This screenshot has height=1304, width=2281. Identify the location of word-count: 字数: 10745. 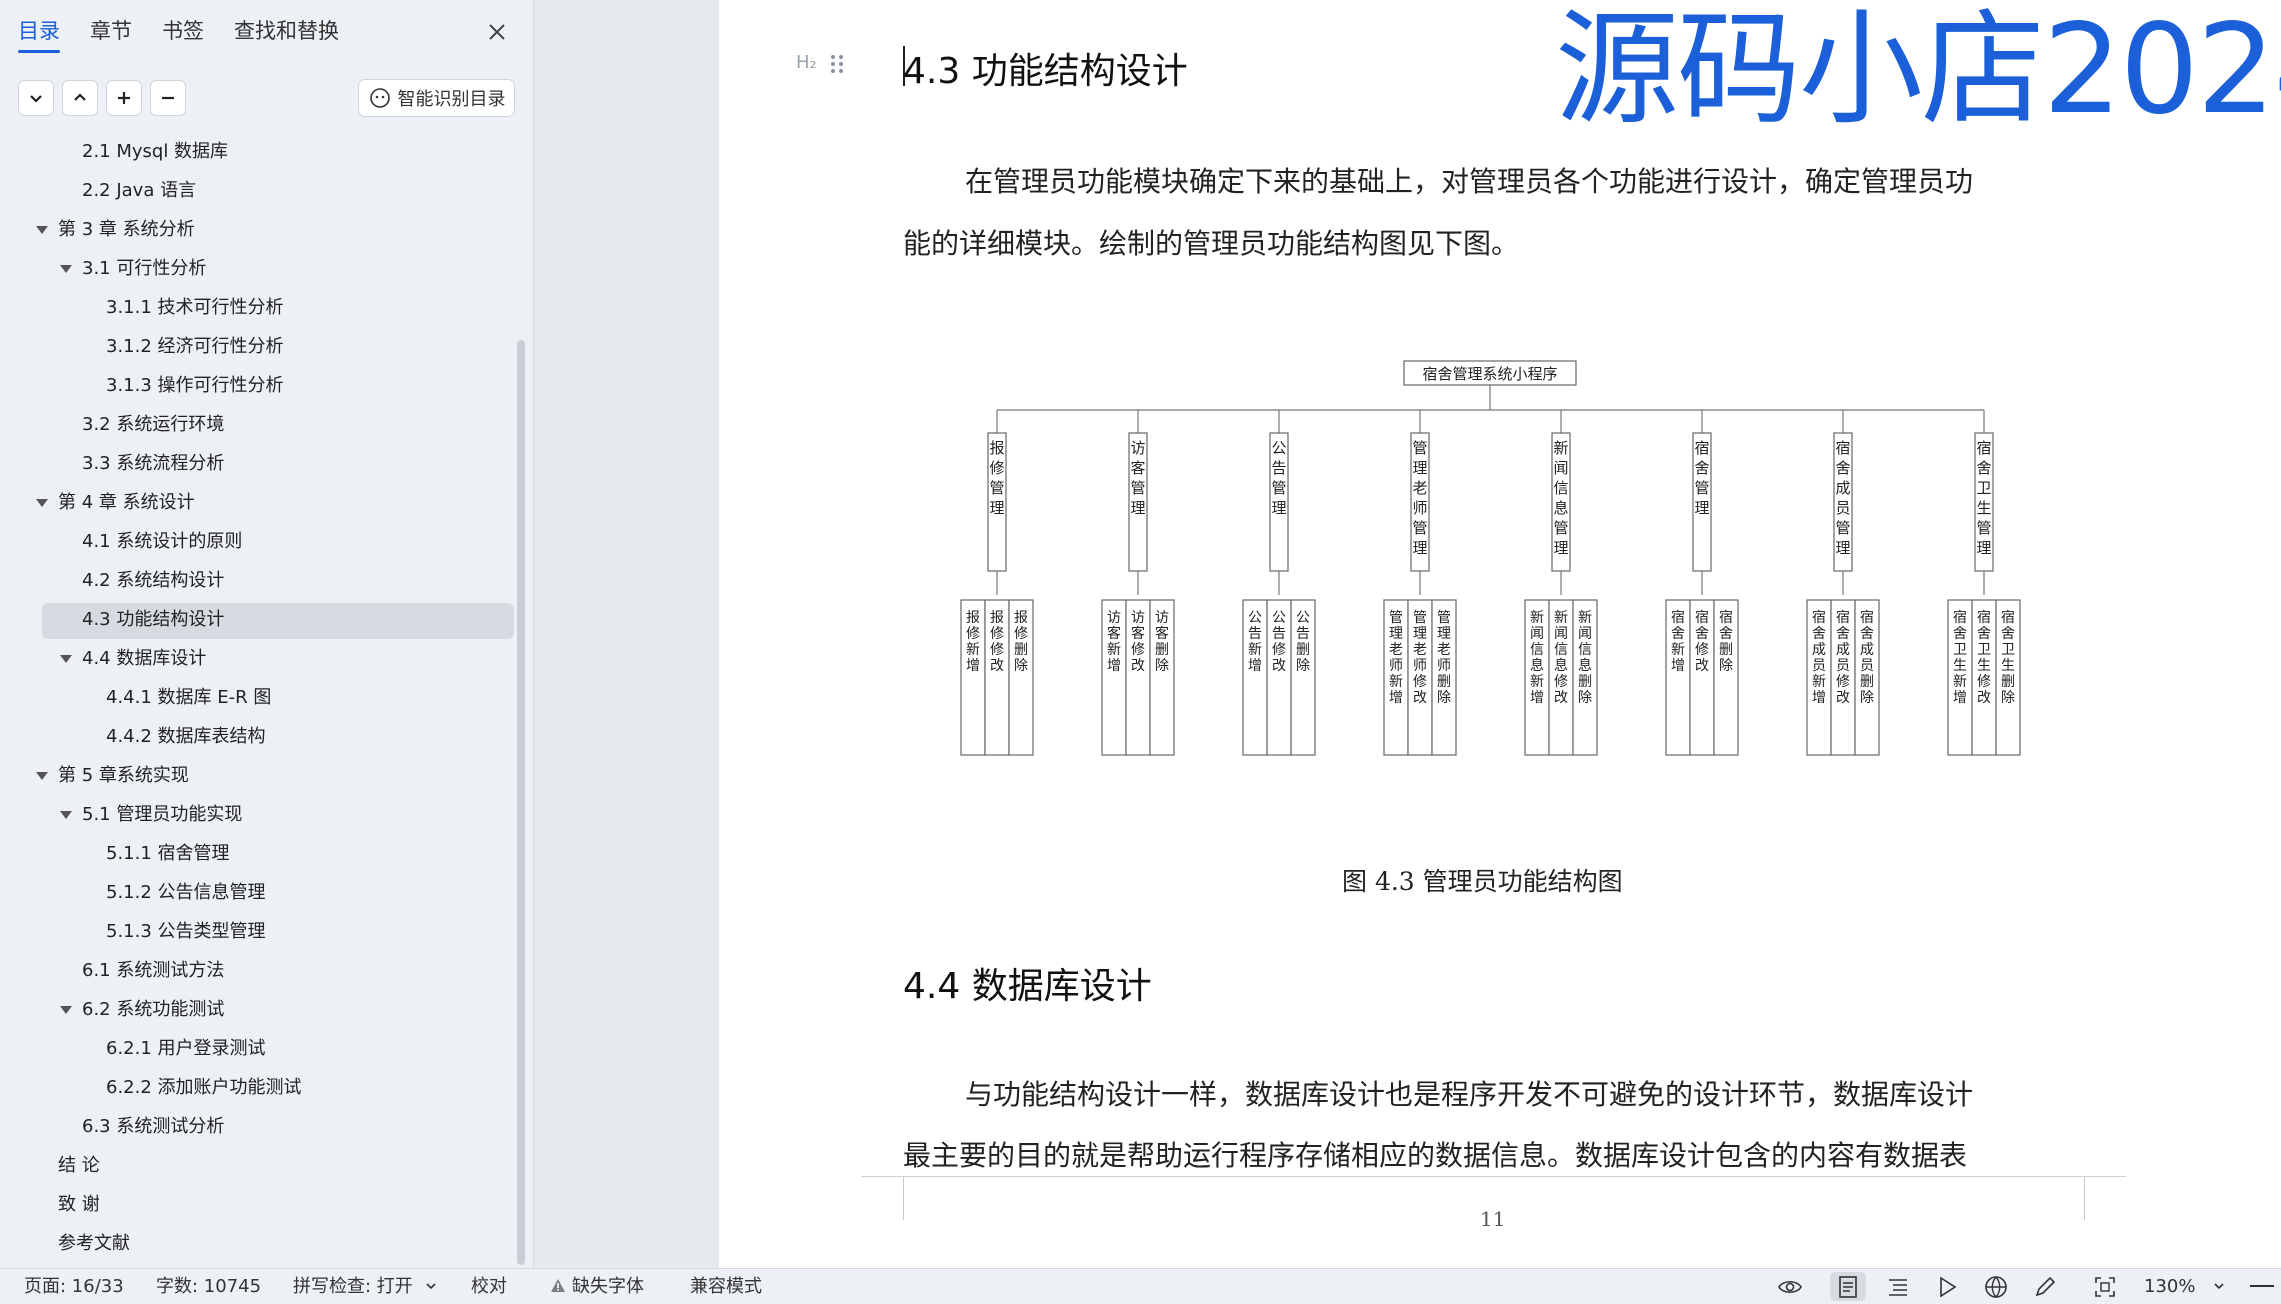
(208, 1286).